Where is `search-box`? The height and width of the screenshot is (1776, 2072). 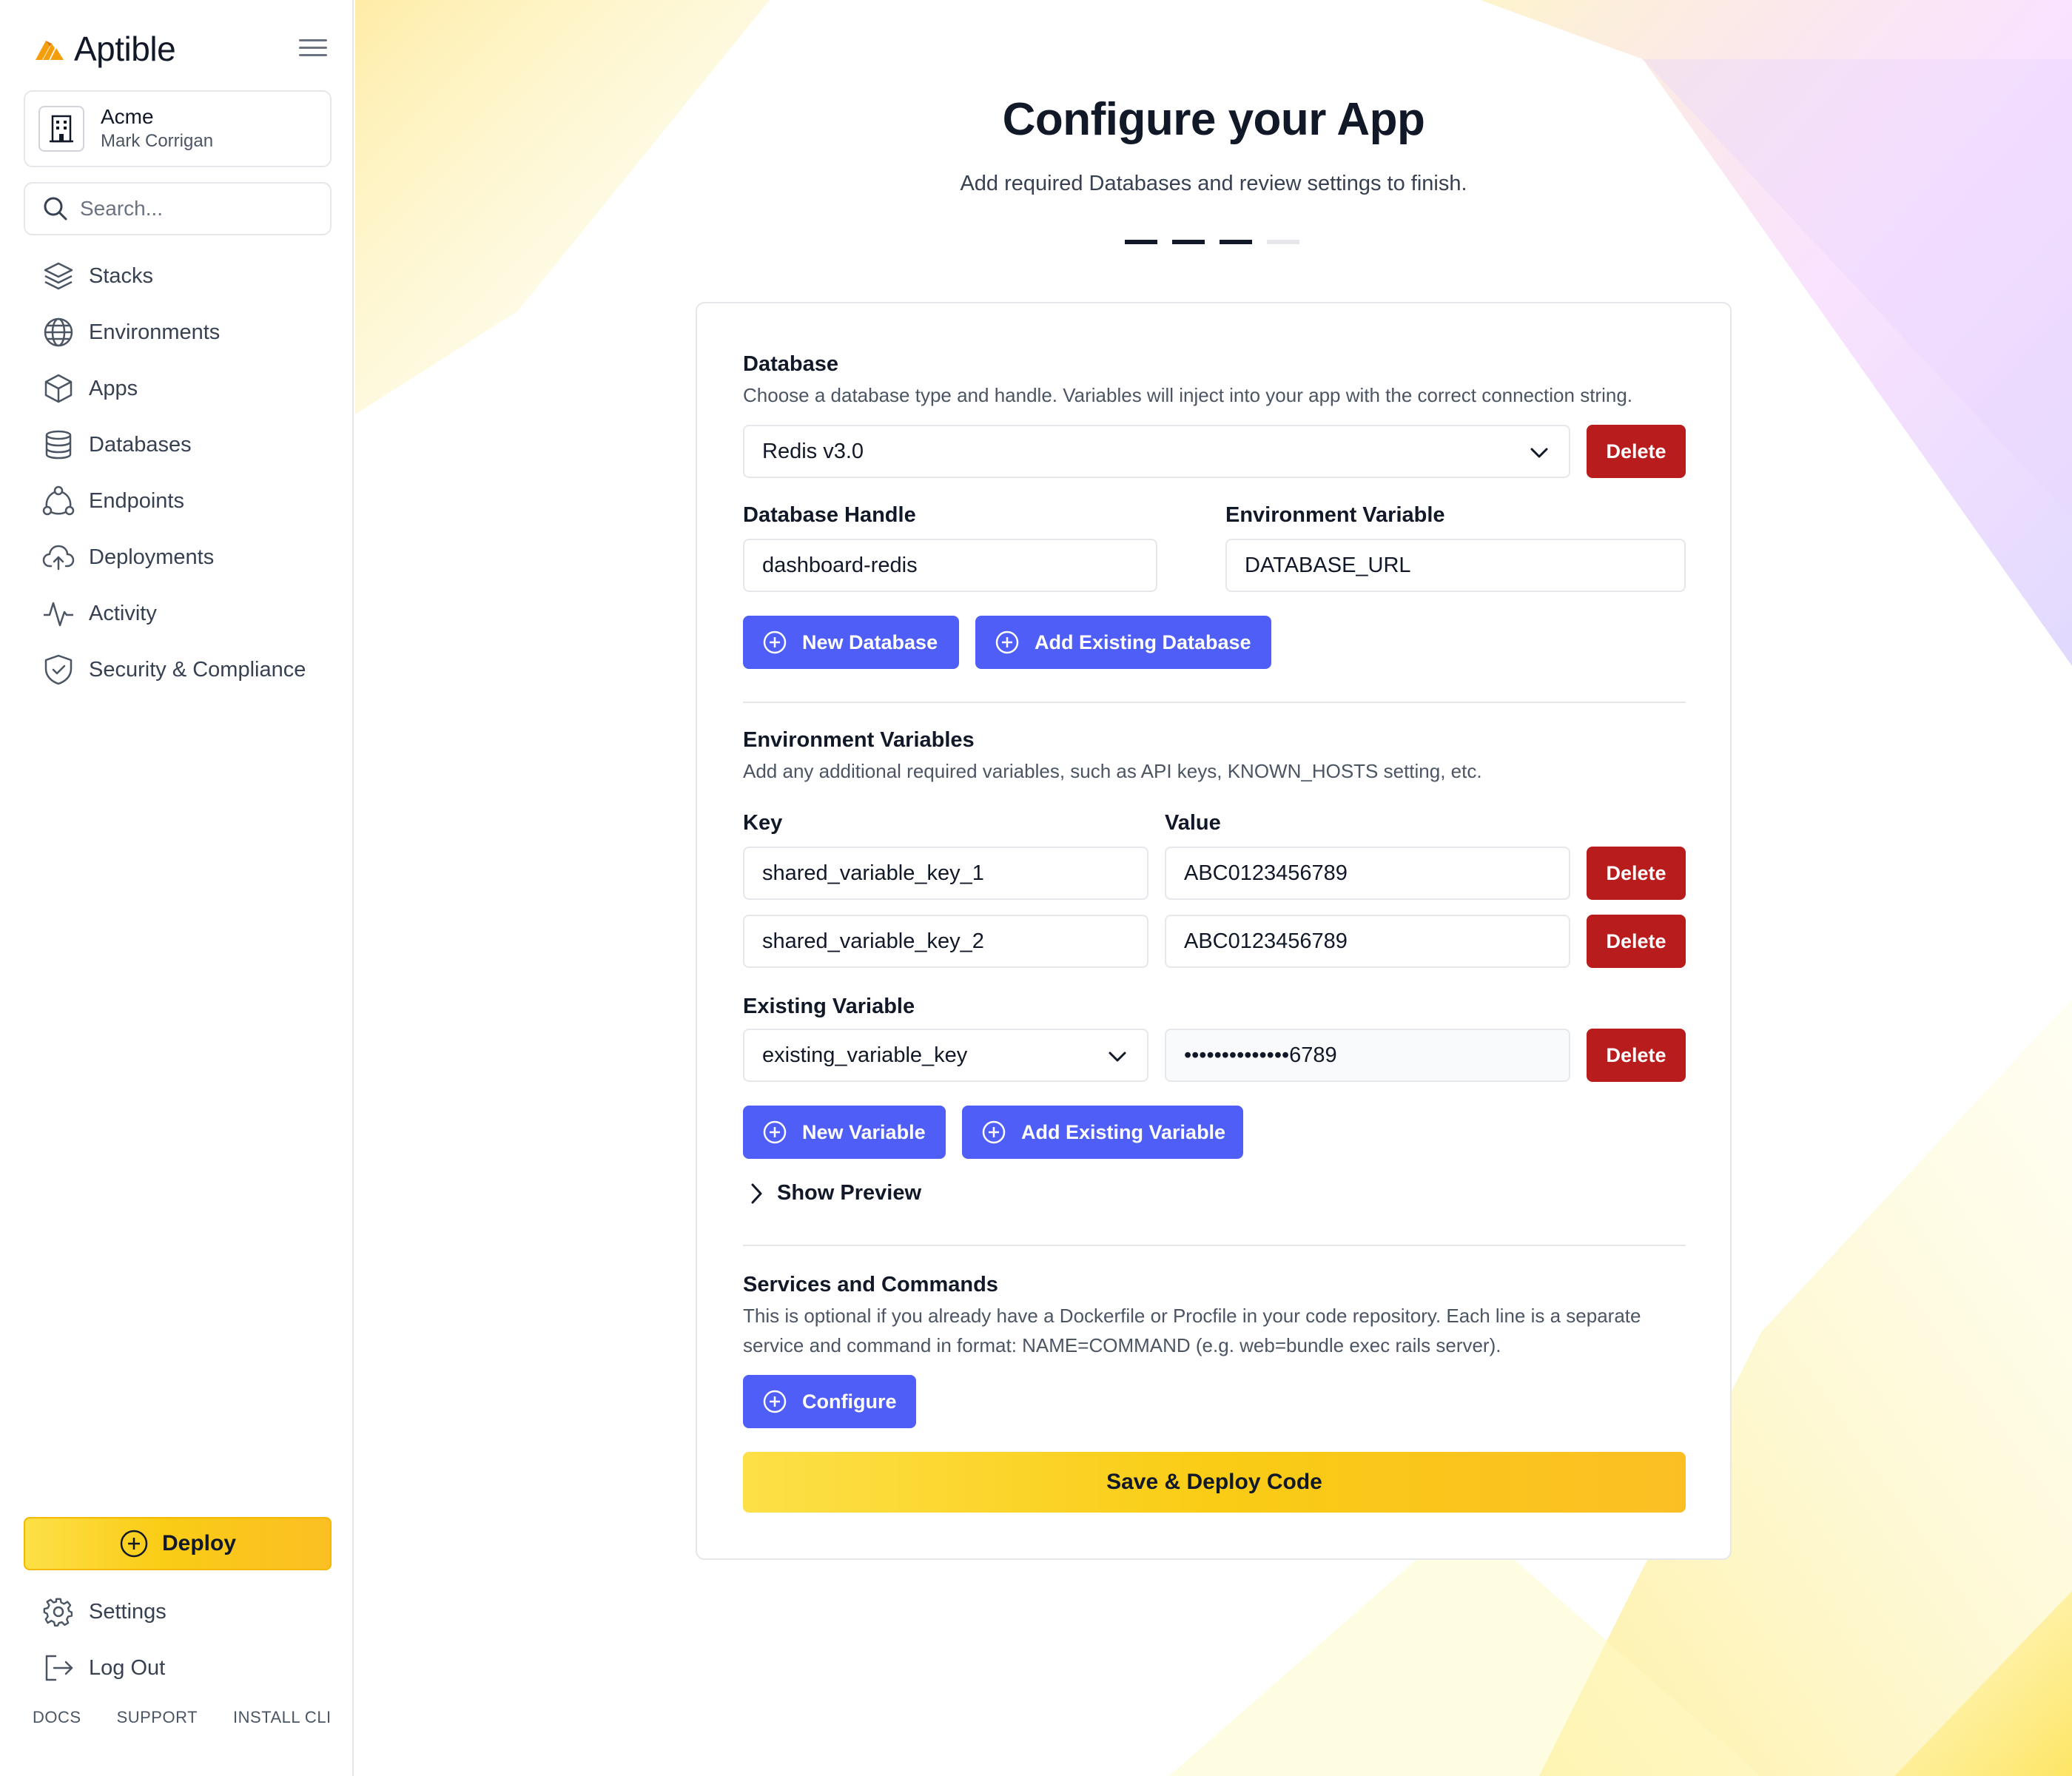 search-box is located at coordinates (178, 208).